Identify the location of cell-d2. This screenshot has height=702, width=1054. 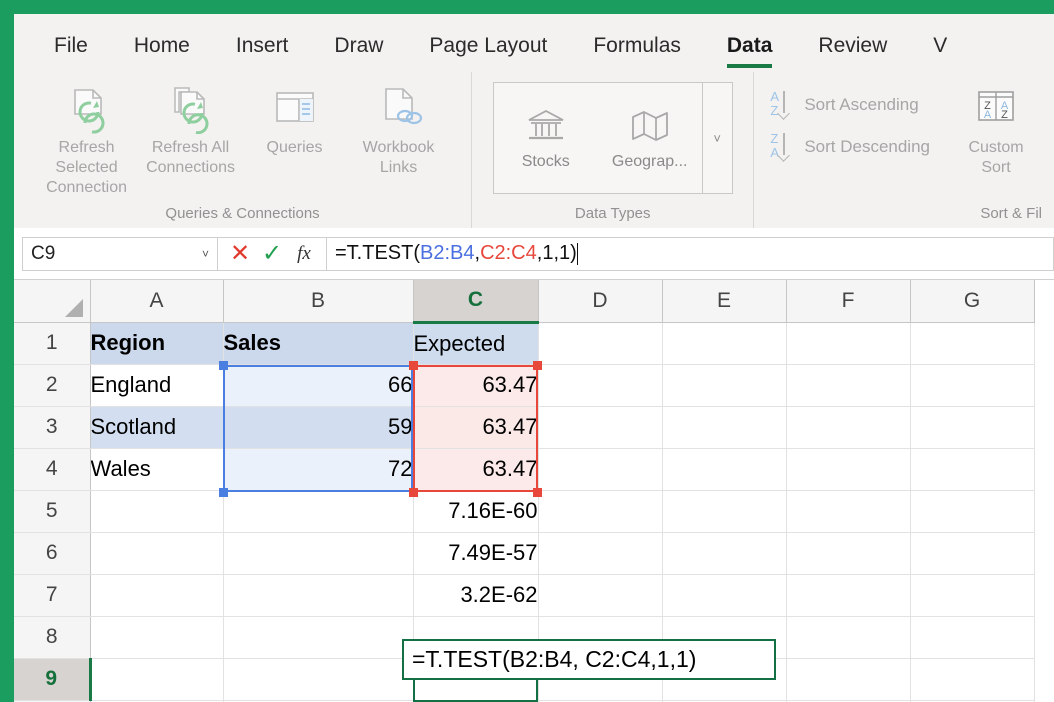
(600, 385).